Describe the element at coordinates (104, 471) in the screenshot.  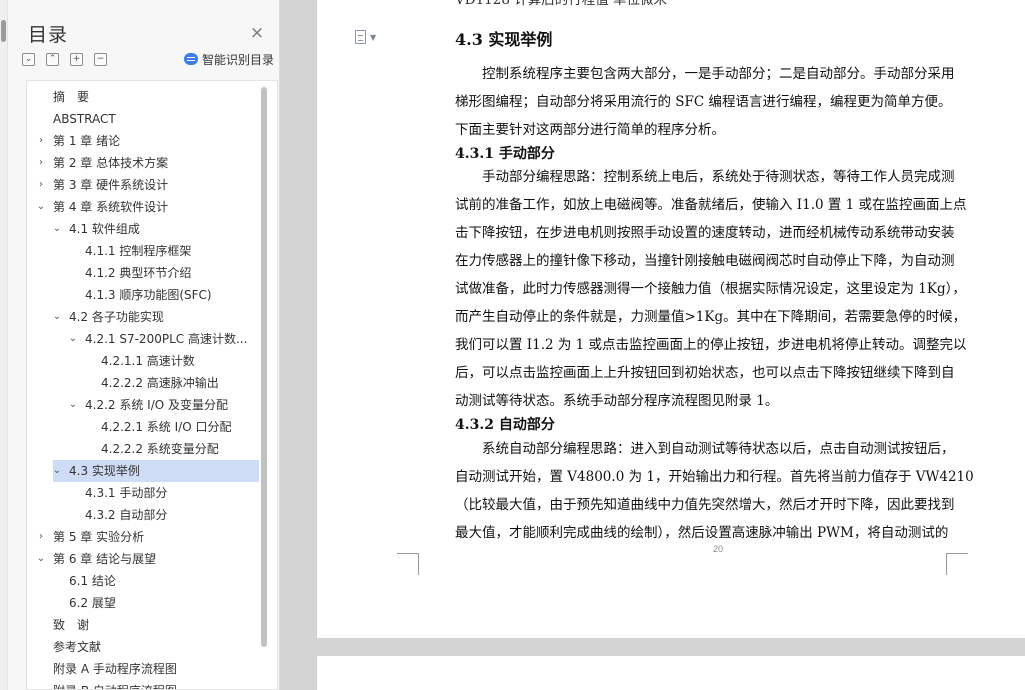
I see `outline-item-label: 4.3 实现举例` at that location.